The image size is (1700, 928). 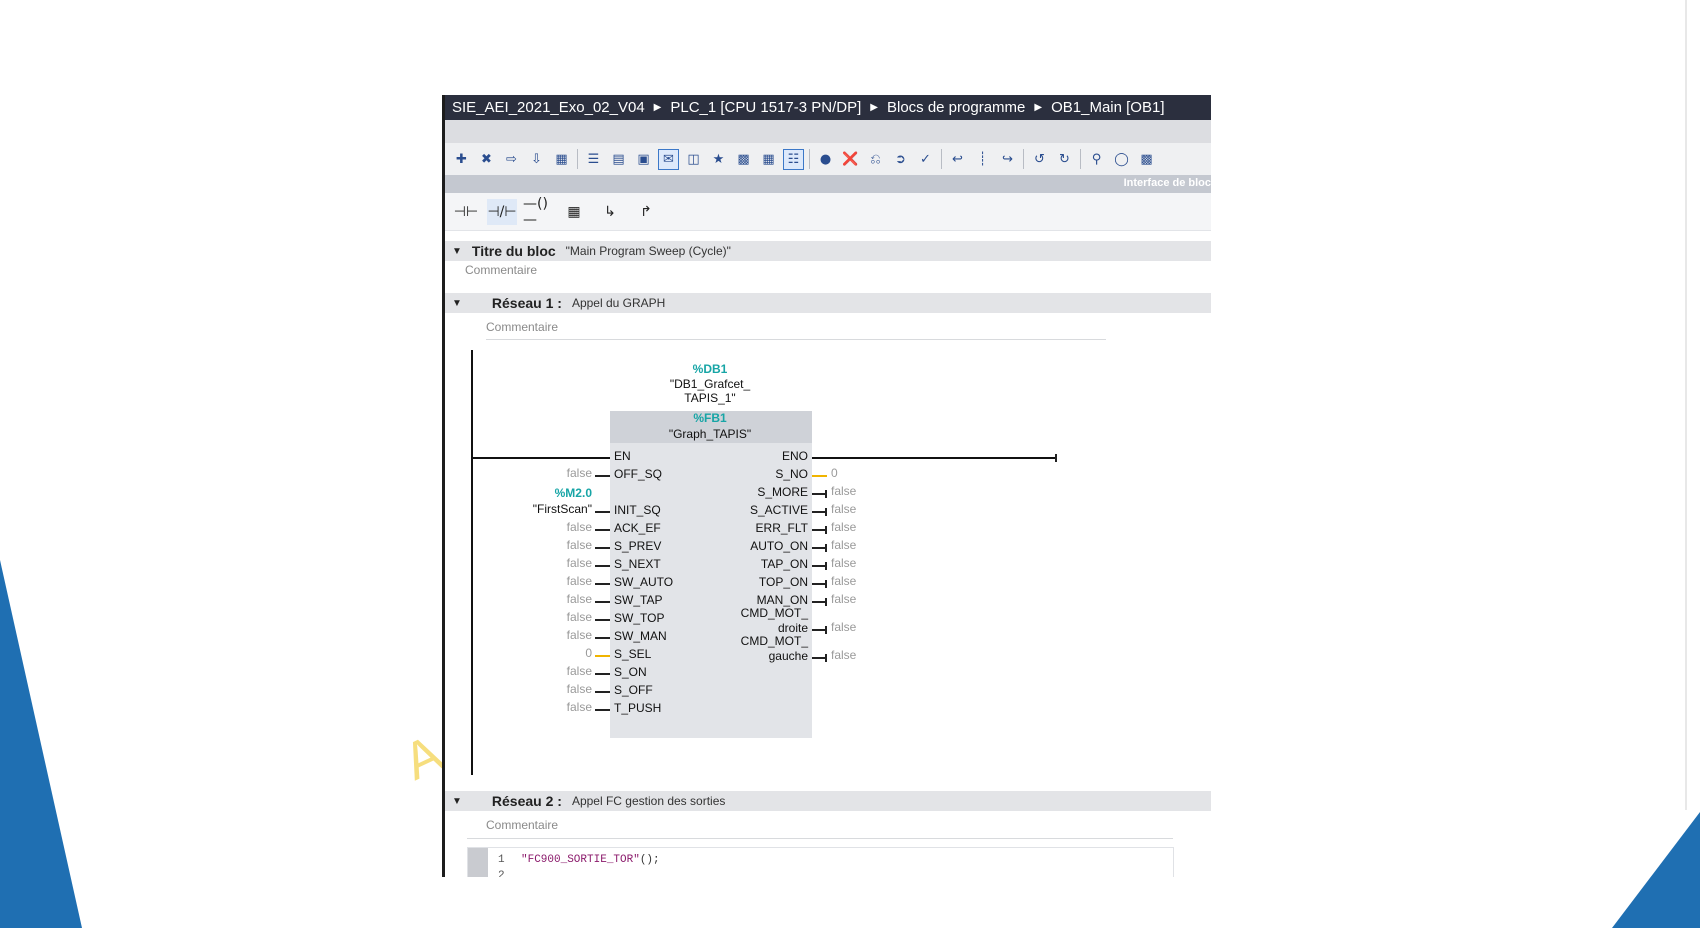 What do you see at coordinates (1167, 183) in the screenshot?
I see `interface-label: Interface de bloc` at bounding box center [1167, 183].